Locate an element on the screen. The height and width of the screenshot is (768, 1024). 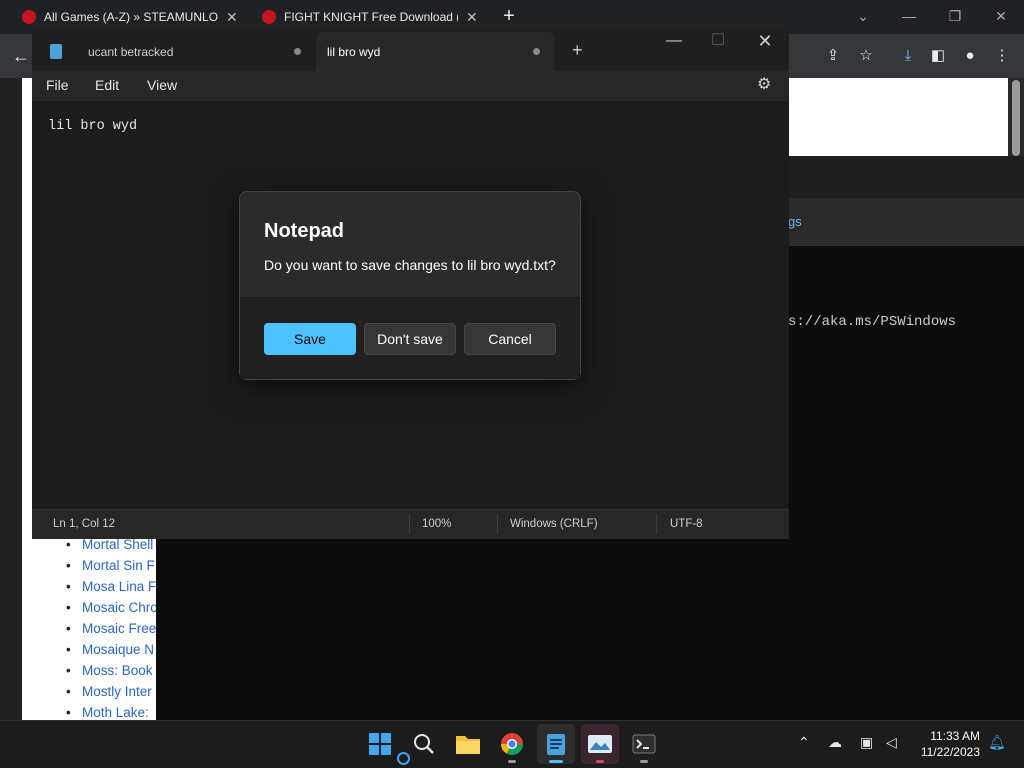
search-button is located at coordinates (424, 744).